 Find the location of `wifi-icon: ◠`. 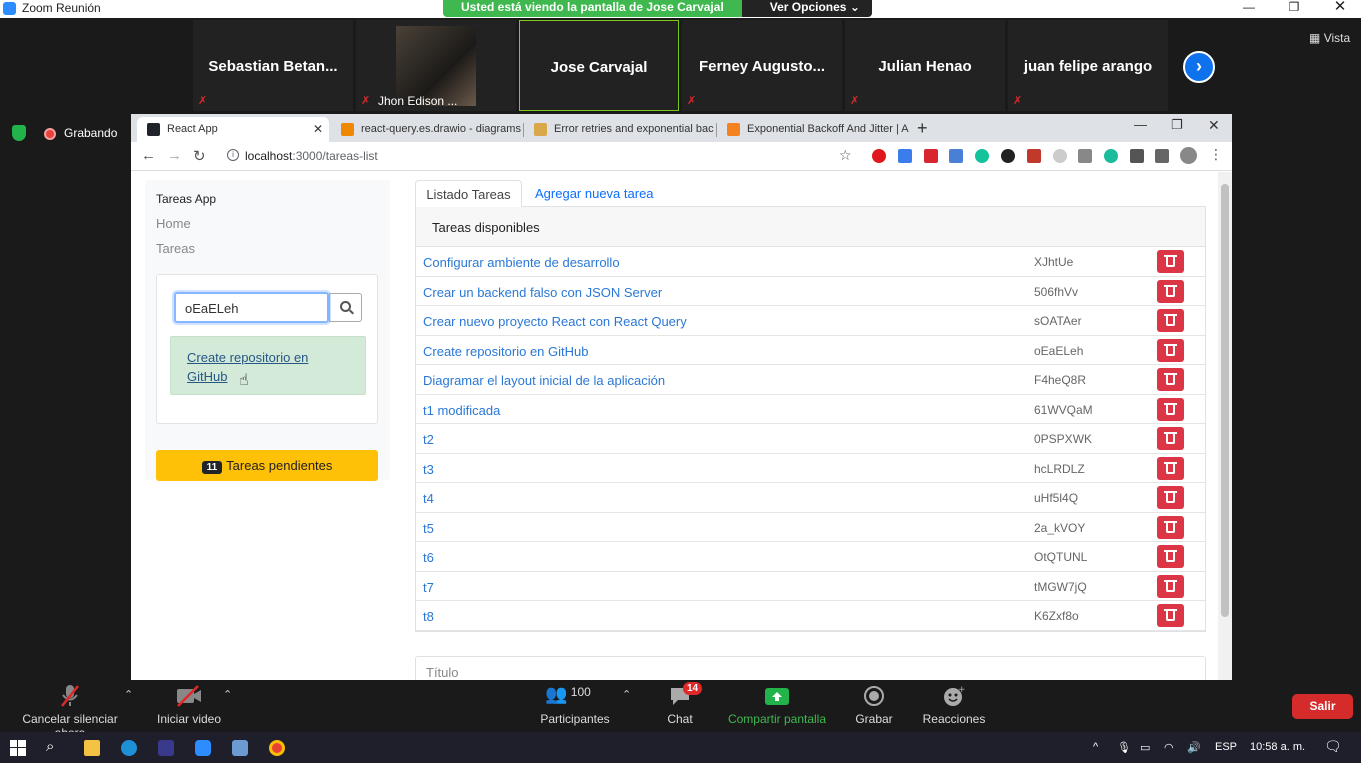

wifi-icon: ◠ is located at coordinates (1169, 747).